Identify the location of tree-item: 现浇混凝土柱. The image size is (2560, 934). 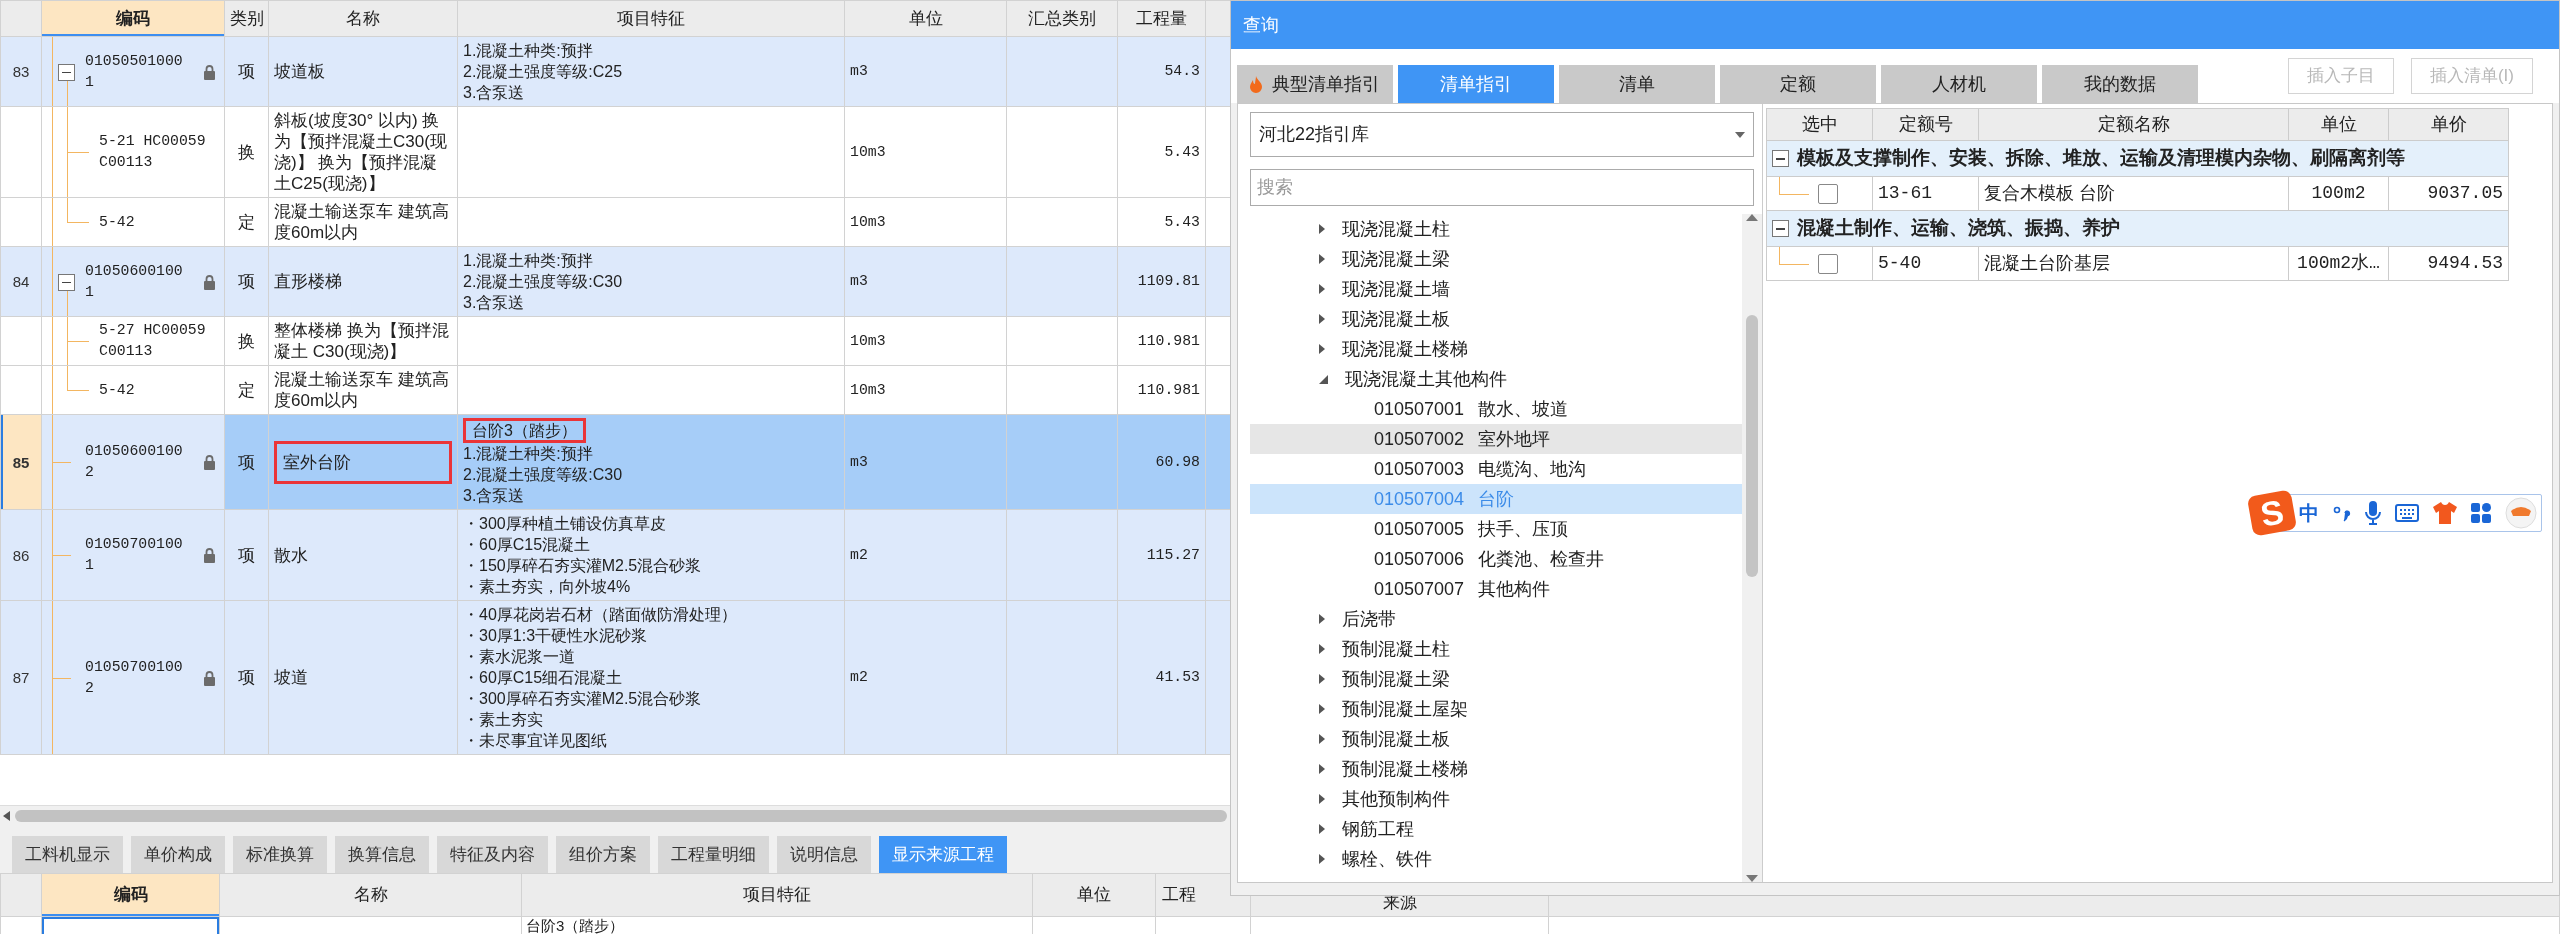
(1496, 229).